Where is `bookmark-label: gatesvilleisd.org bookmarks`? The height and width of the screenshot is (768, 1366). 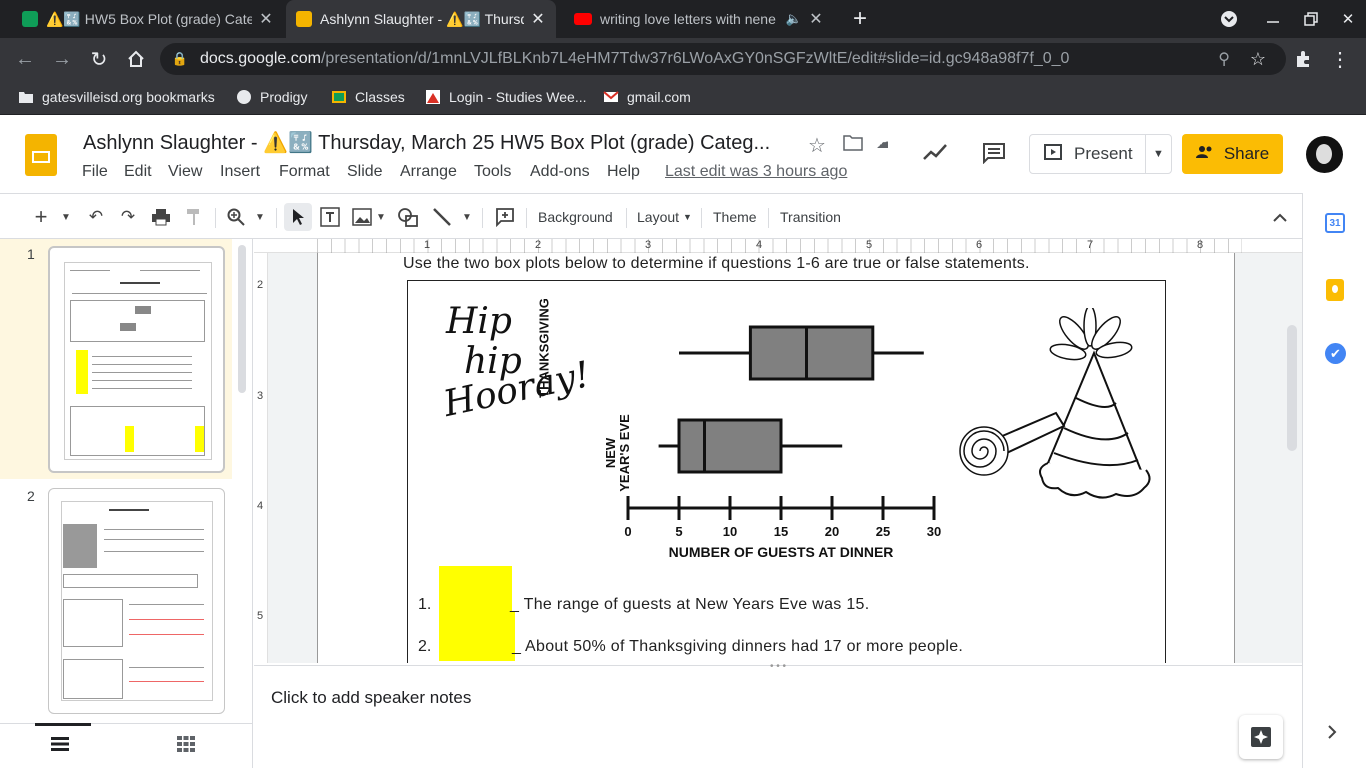
bookmark-label: gatesvilleisd.org bookmarks is located at coordinates (128, 97).